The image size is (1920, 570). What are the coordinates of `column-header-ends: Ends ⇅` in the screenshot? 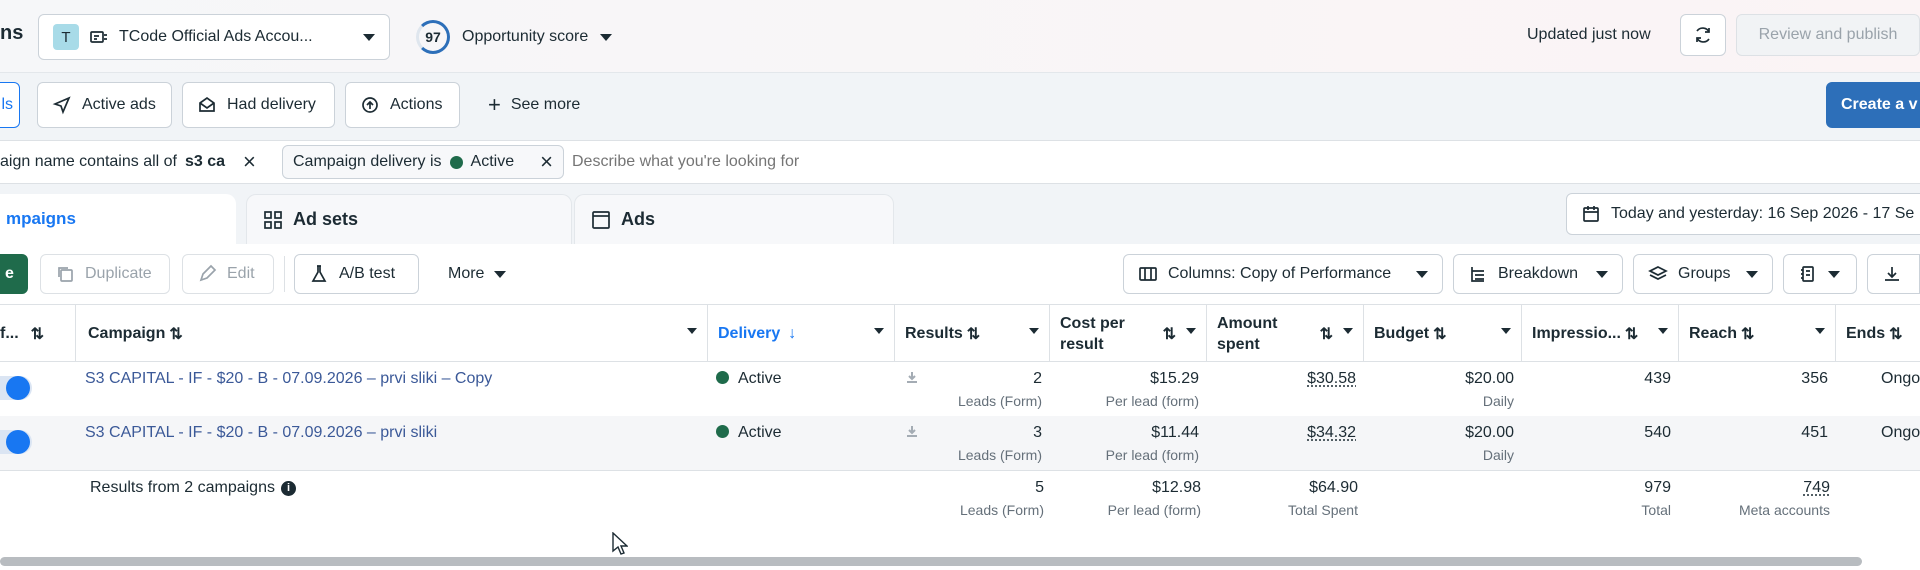 It's located at (1878, 334).